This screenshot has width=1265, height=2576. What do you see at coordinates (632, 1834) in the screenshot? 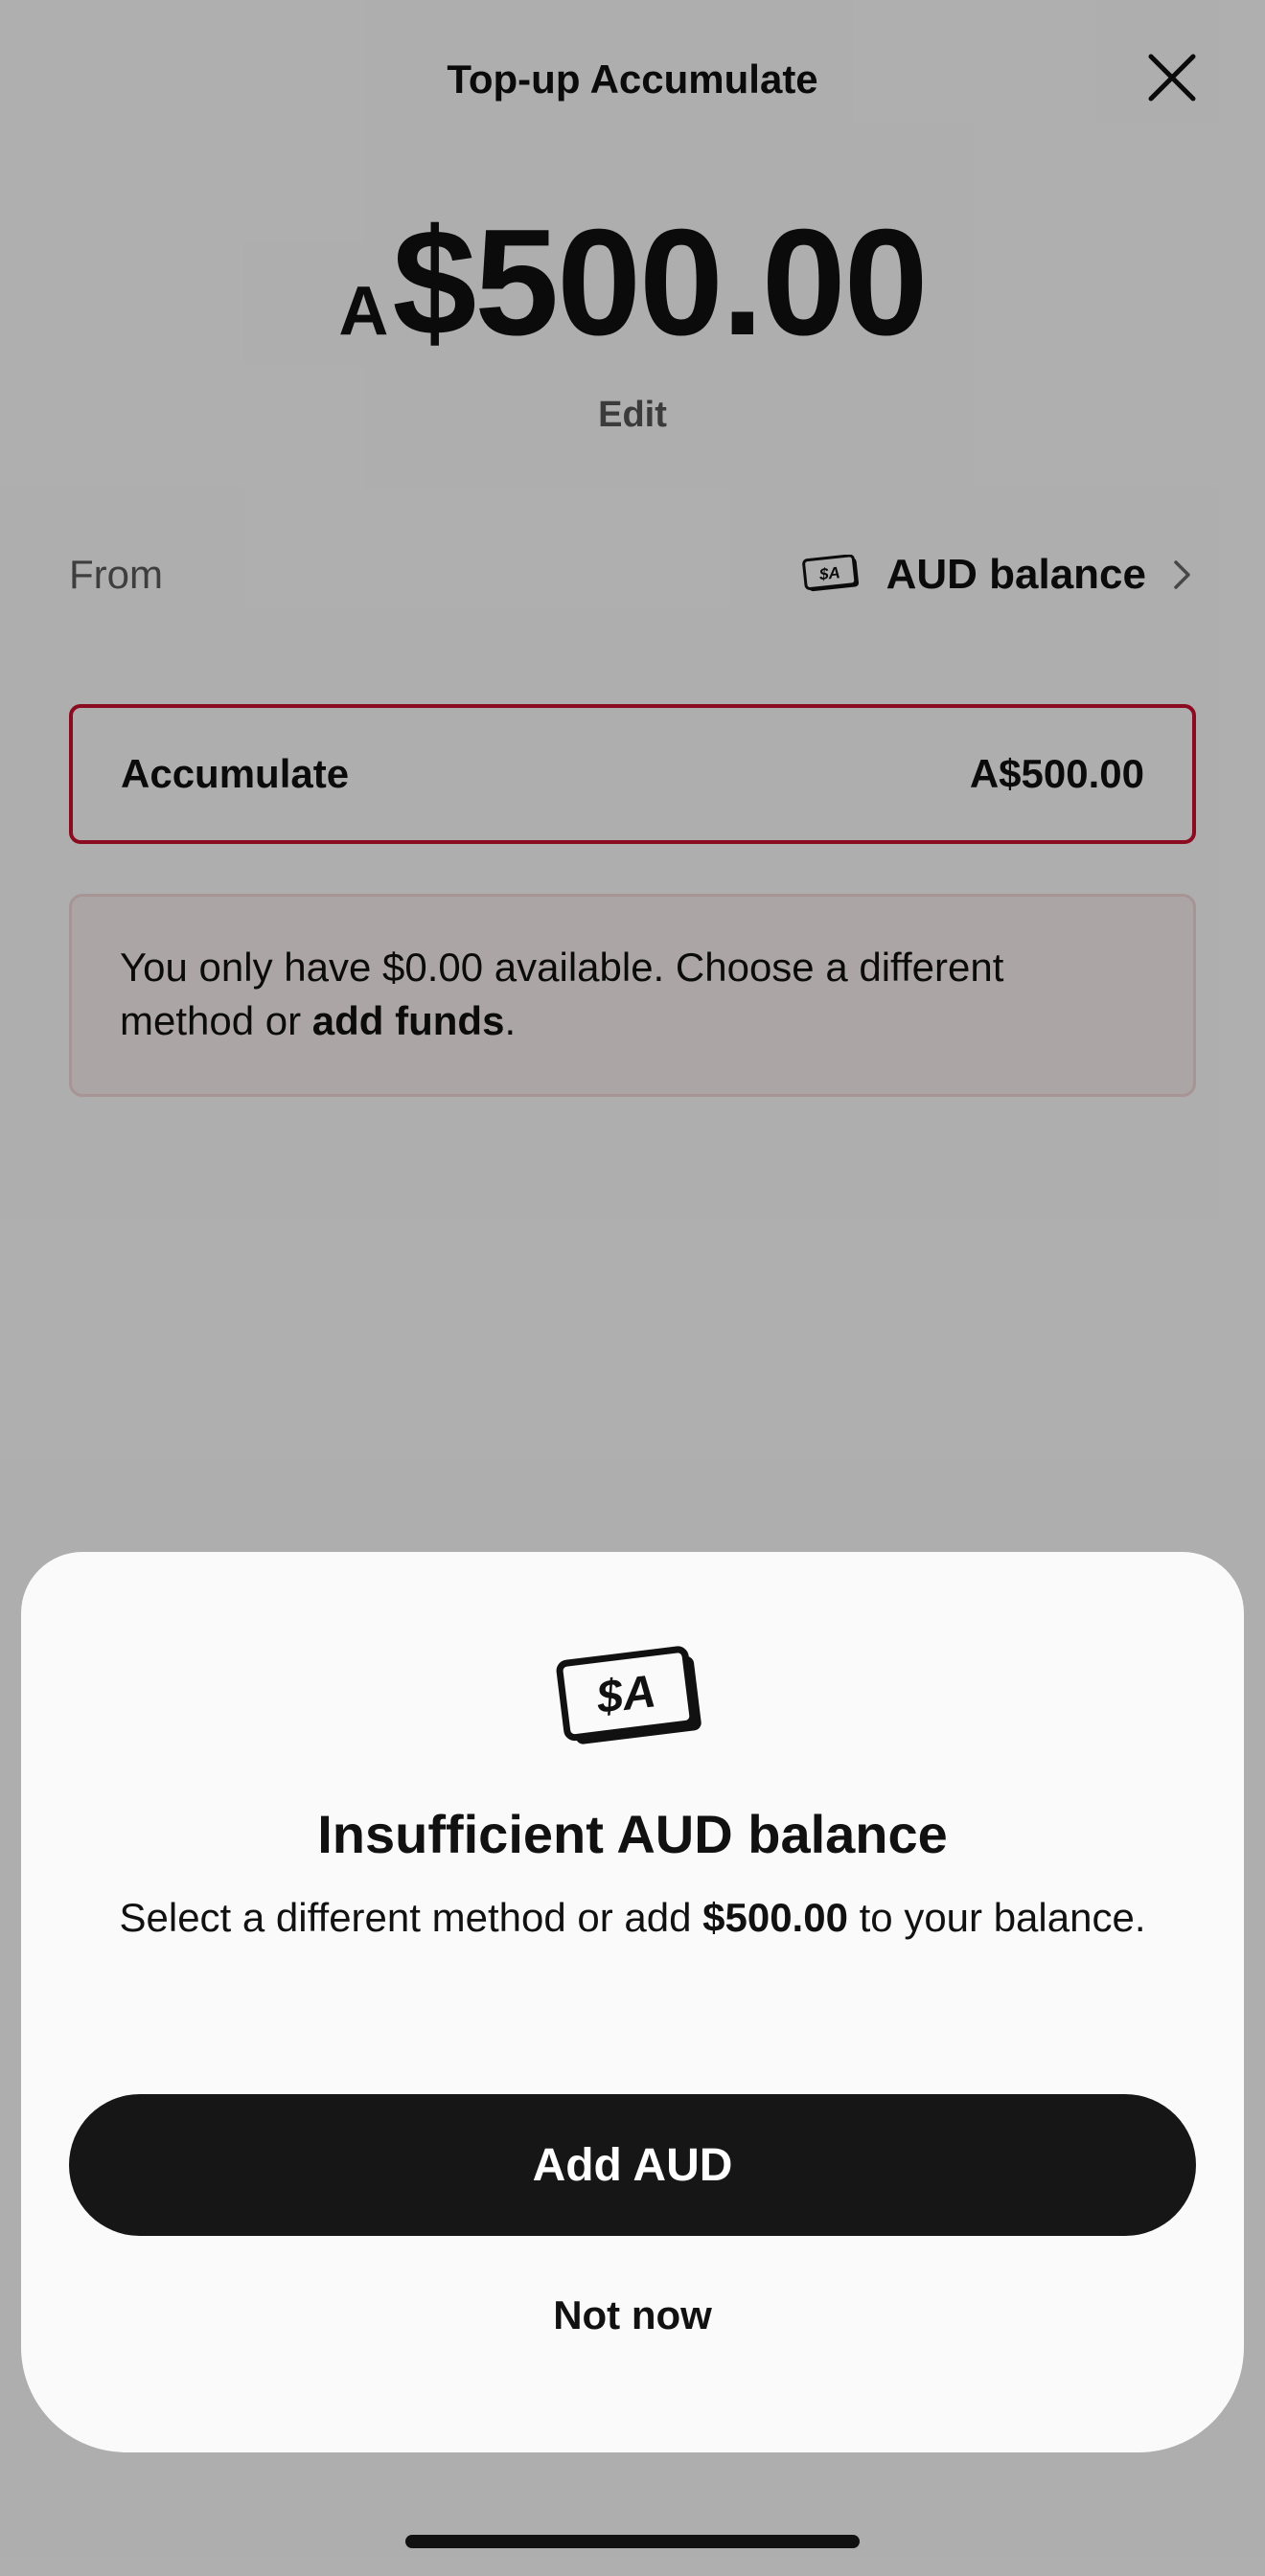
I see `sheet-title: Insufficient AUD balance` at bounding box center [632, 1834].